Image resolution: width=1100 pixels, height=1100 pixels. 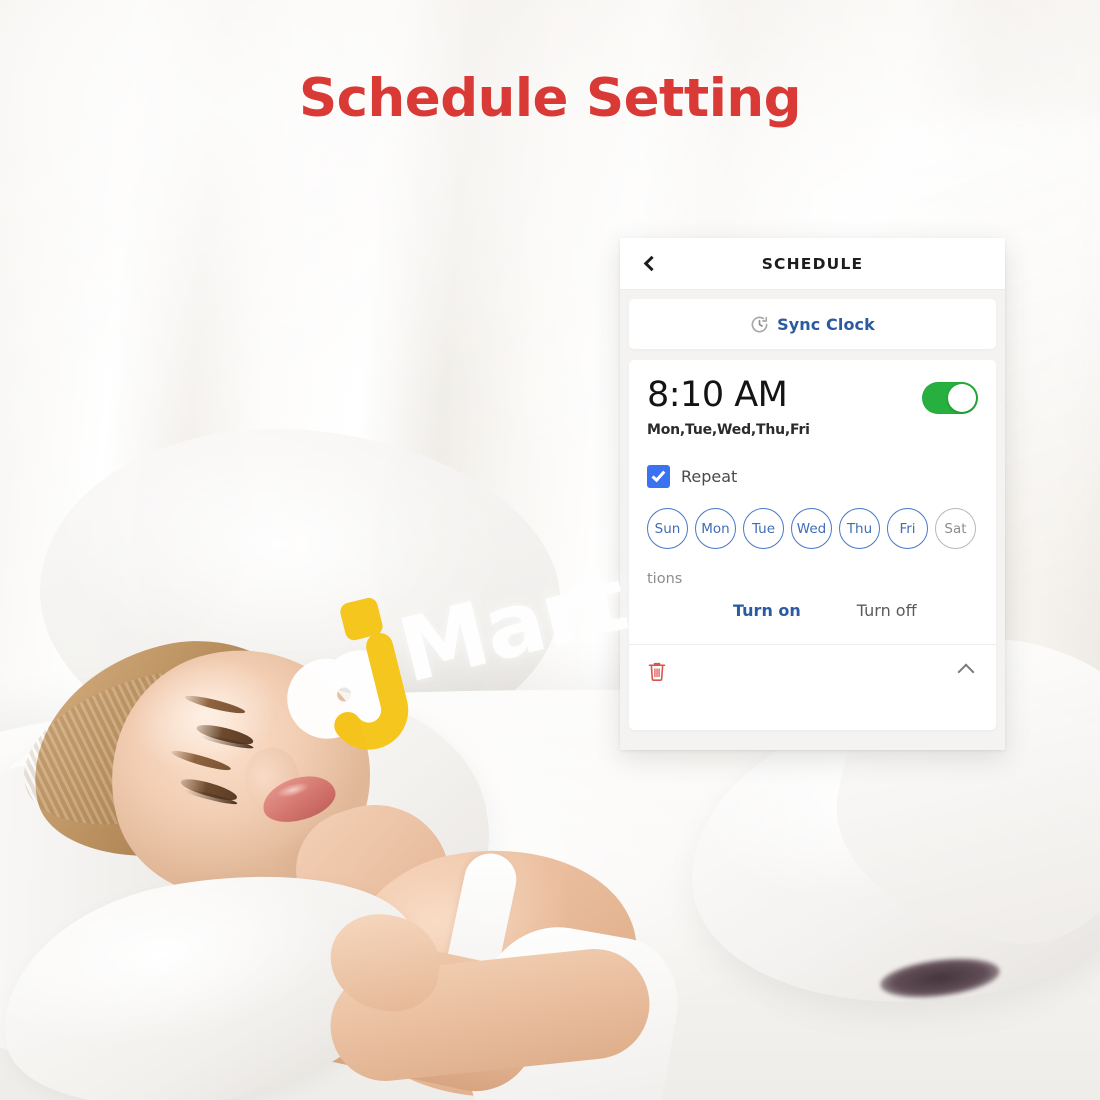 I want to click on day-selector: Sun Mon Tue Wed Thu Fri Sat, so click(x=812, y=528).